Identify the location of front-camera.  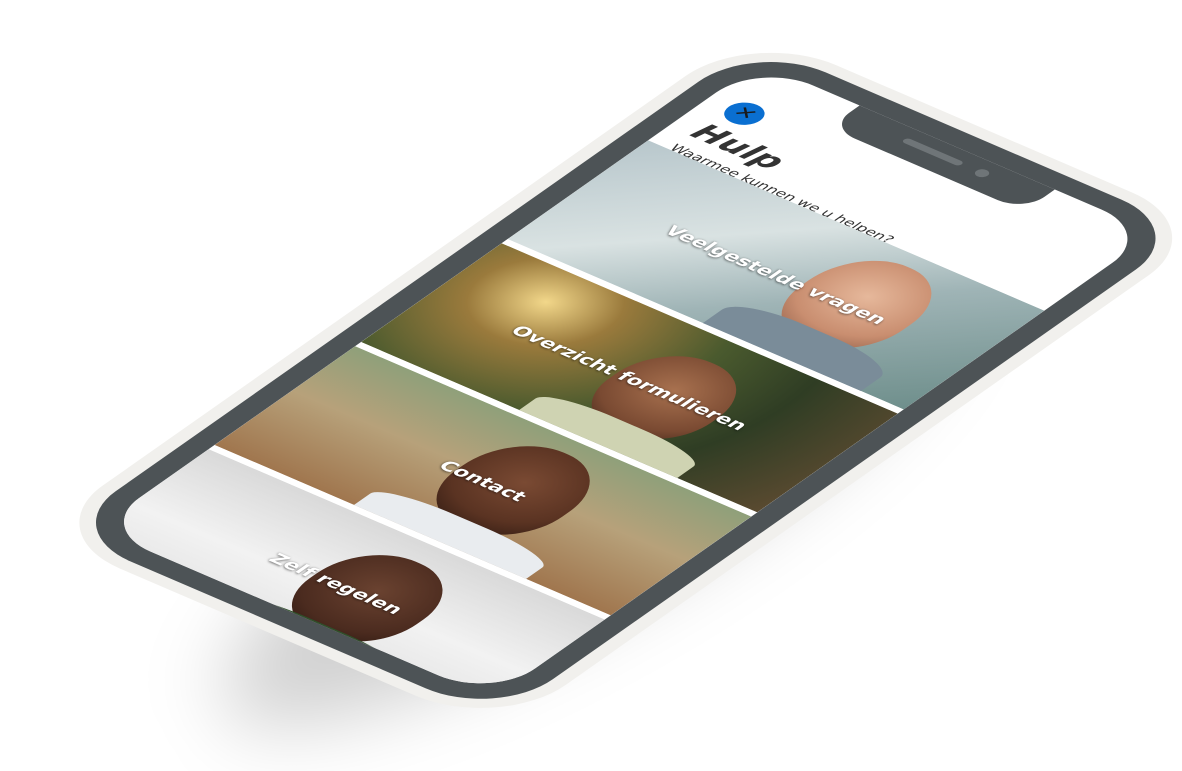
(982, 173).